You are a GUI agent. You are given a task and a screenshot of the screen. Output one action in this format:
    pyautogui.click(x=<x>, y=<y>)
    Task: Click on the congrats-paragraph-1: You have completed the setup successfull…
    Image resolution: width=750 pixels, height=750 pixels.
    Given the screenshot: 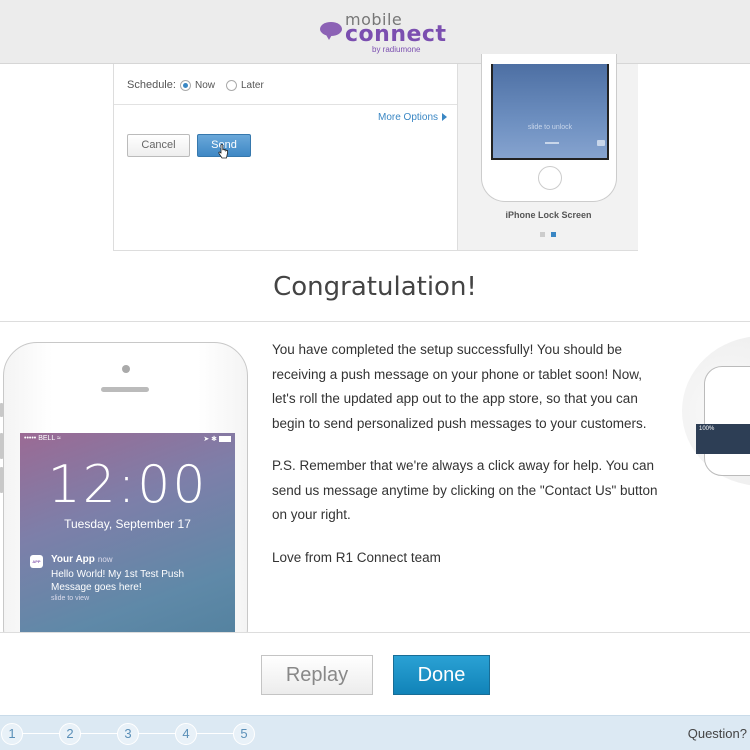 What is the action you would take?
    pyautogui.click(x=459, y=386)
    